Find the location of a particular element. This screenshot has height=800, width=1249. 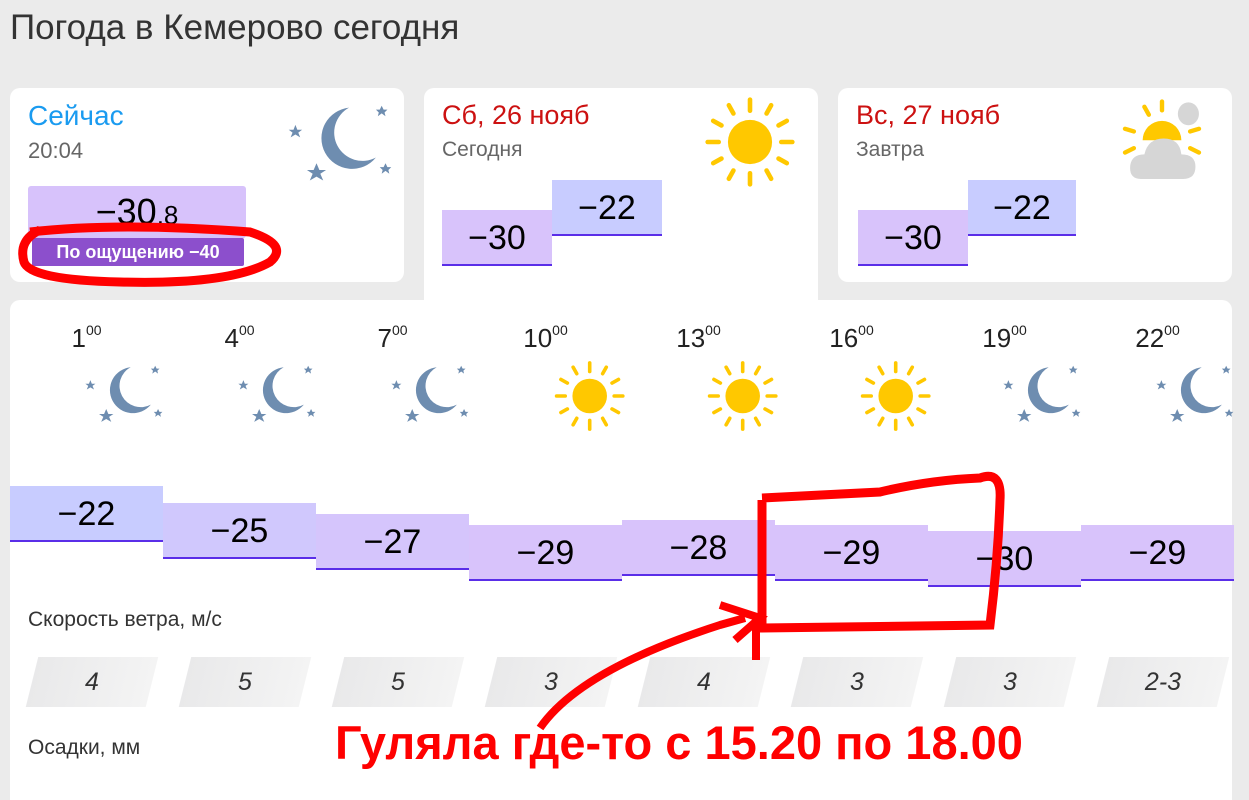

now-label: Сейчас is located at coordinates (76, 115).